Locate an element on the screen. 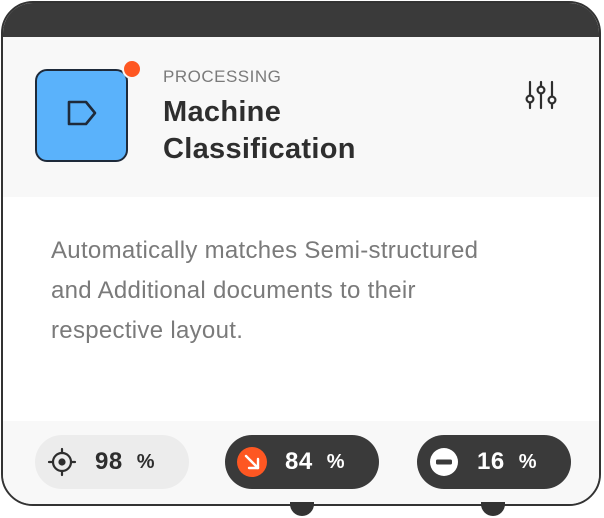 Image resolution: width=604 pixels, height=518 pixels. app-icon-tile is located at coordinates (81, 115).